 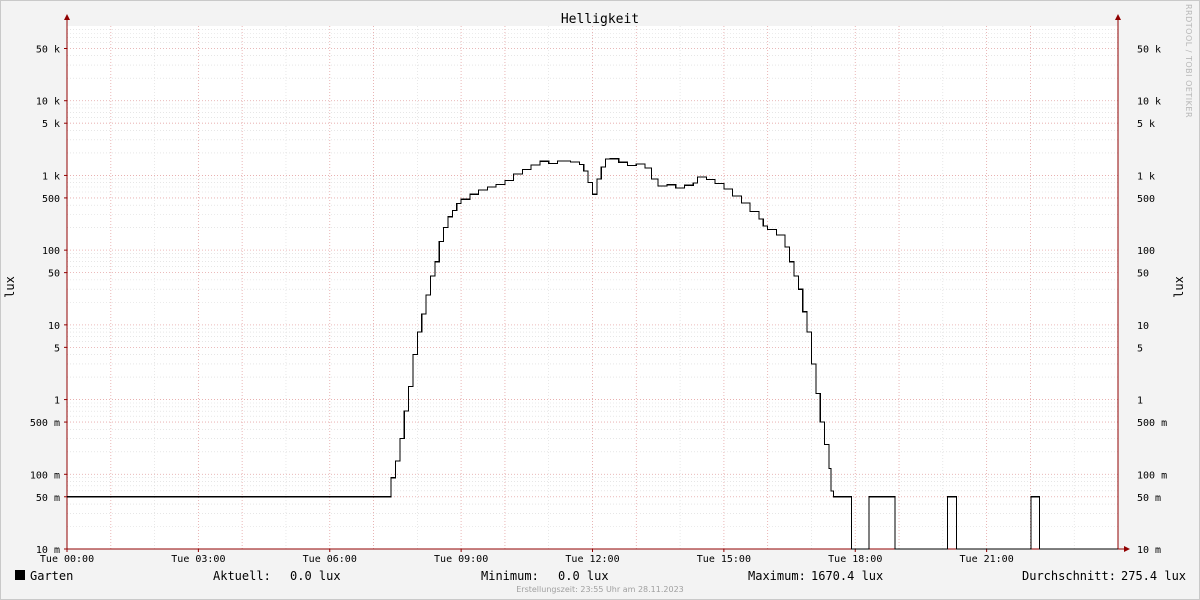 What do you see at coordinates (57, 401) in the screenshot?
I see `y-tick-label-left: 1` at bounding box center [57, 401].